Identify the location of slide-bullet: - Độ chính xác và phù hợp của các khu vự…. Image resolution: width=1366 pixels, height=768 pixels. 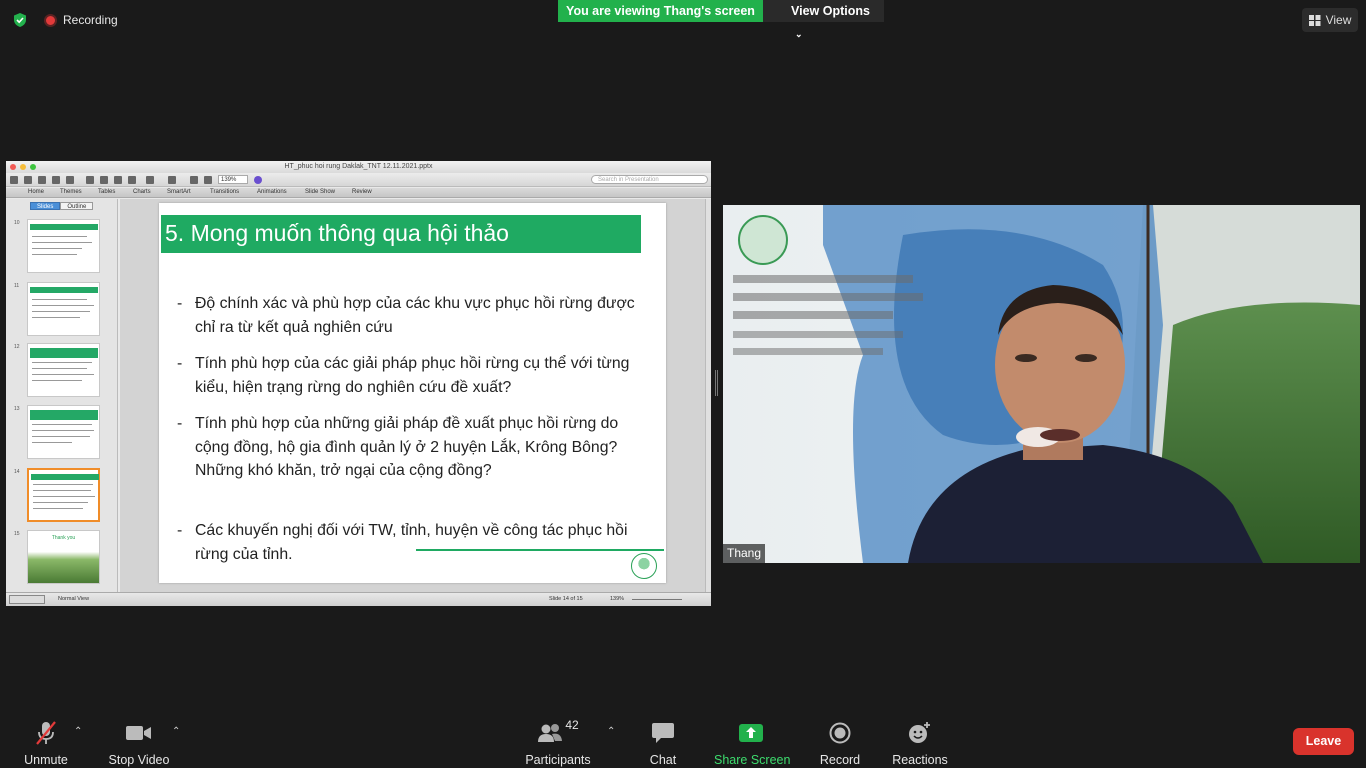
(411, 315).